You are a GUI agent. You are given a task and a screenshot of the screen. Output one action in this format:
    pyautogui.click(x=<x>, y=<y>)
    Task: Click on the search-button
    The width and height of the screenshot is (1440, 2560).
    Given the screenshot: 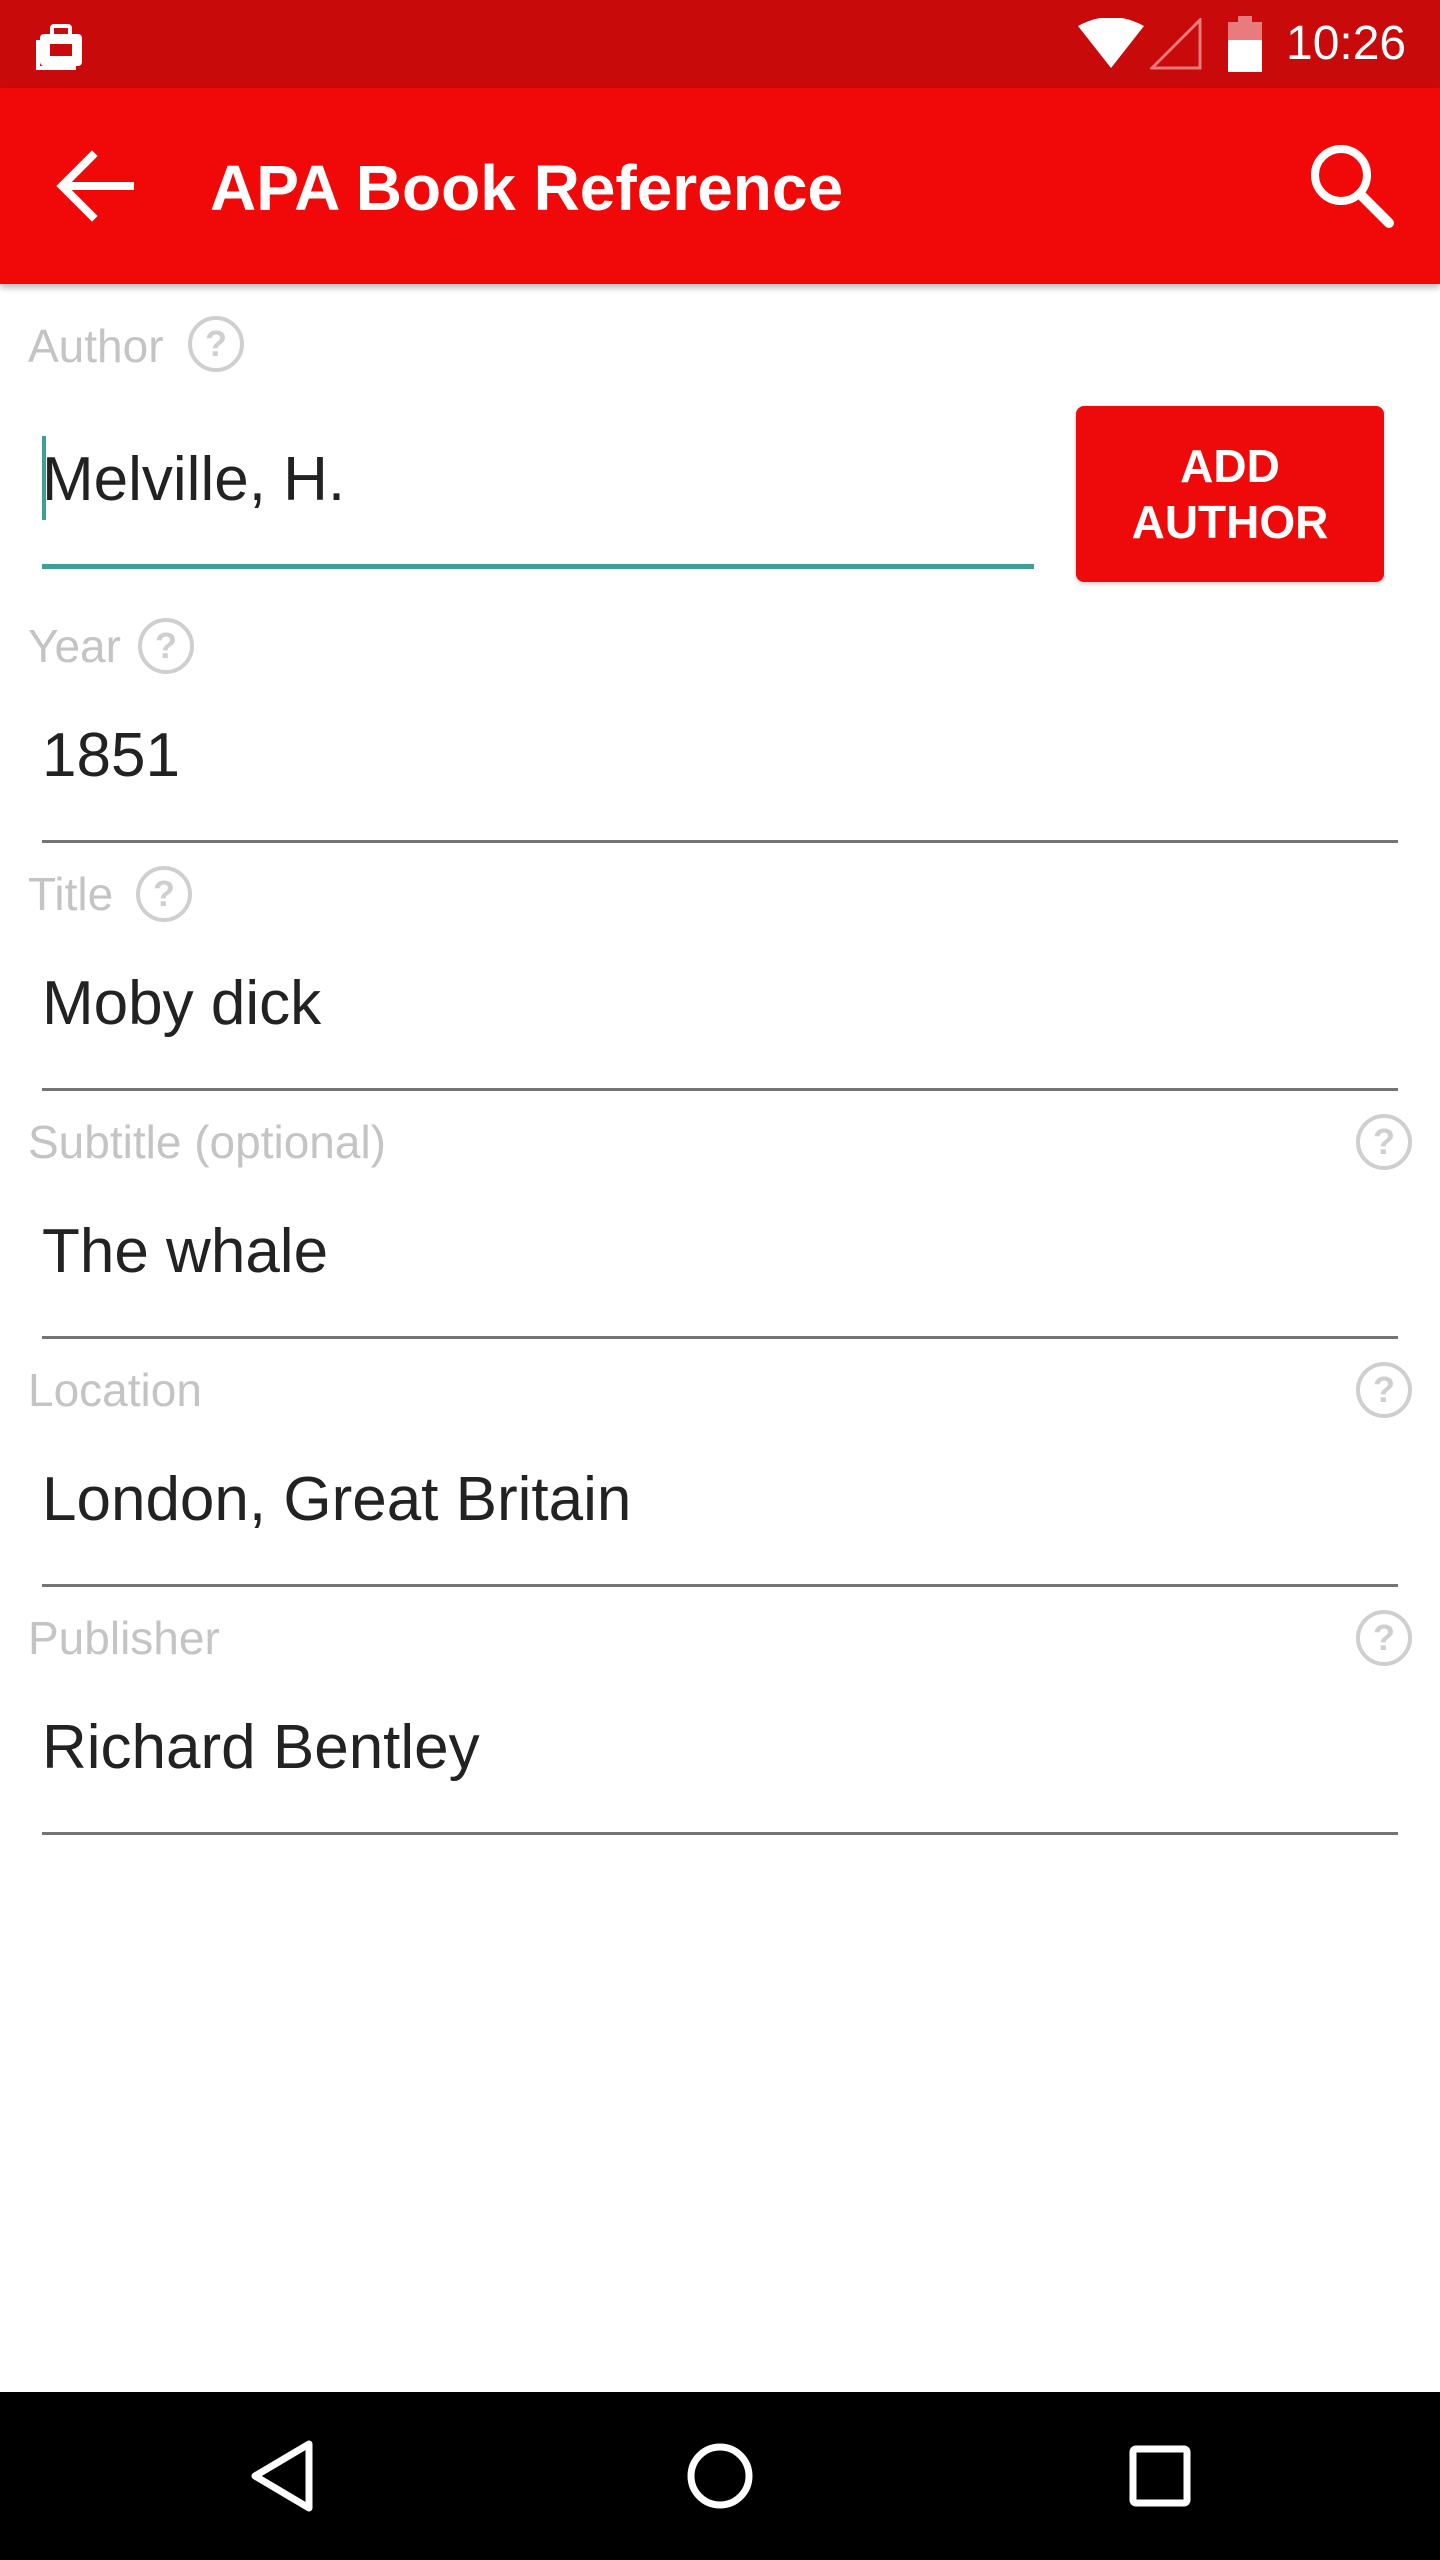 What is the action you would take?
    pyautogui.click(x=1350, y=184)
    